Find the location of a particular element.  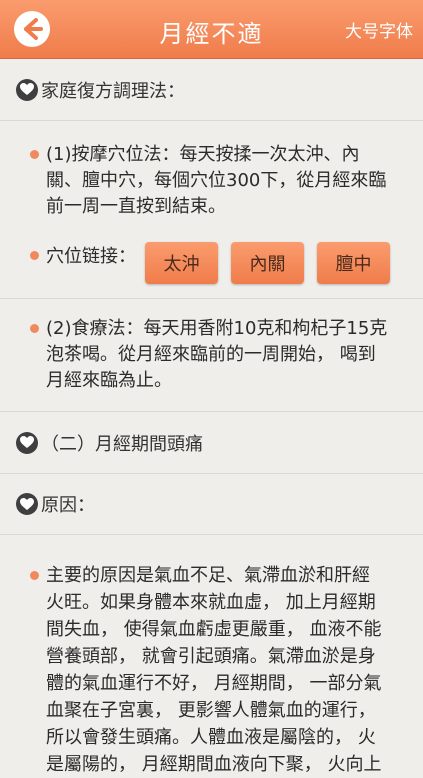

section-heading-text: （二）月經期間頭痛 is located at coordinates (122, 444).